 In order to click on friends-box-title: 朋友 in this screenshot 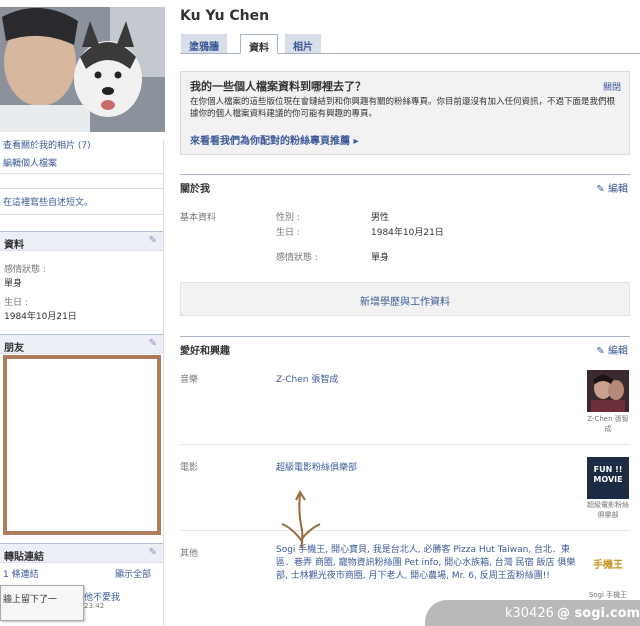, I will do `click(14, 348)`.